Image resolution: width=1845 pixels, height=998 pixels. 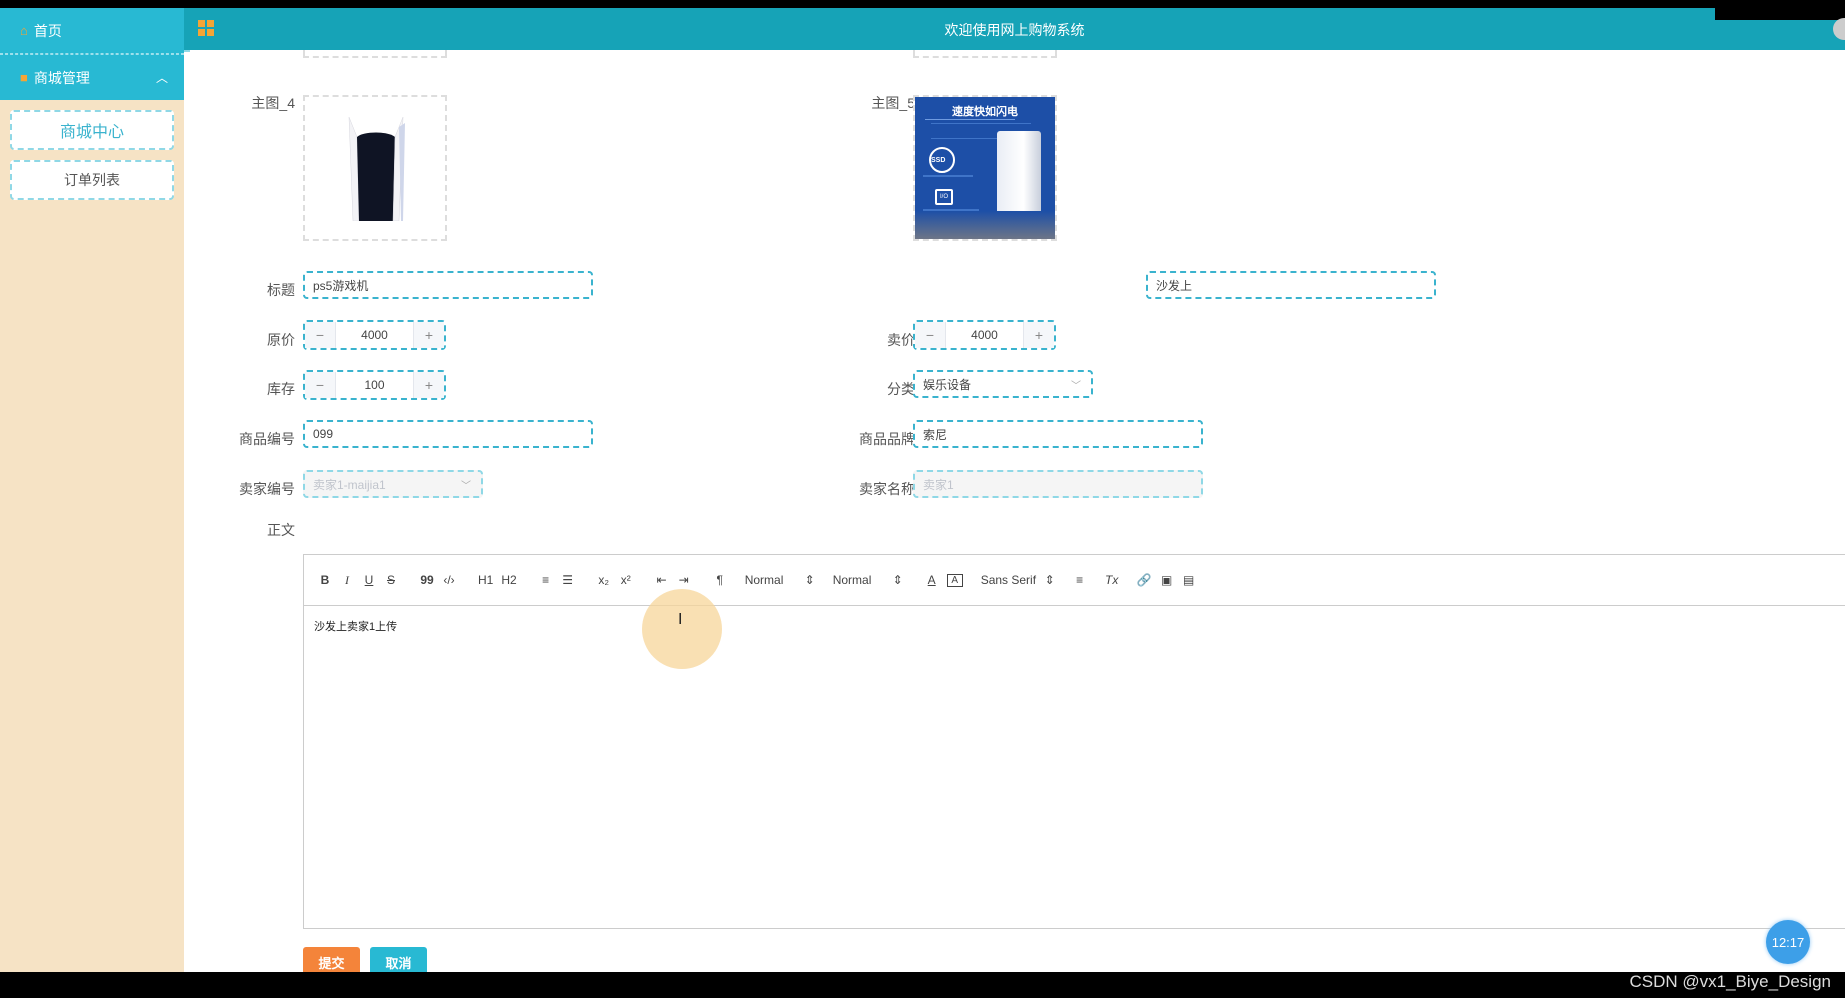 What do you see at coordinates (684, 580) in the screenshot?
I see `indent-button: ⇥` at bounding box center [684, 580].